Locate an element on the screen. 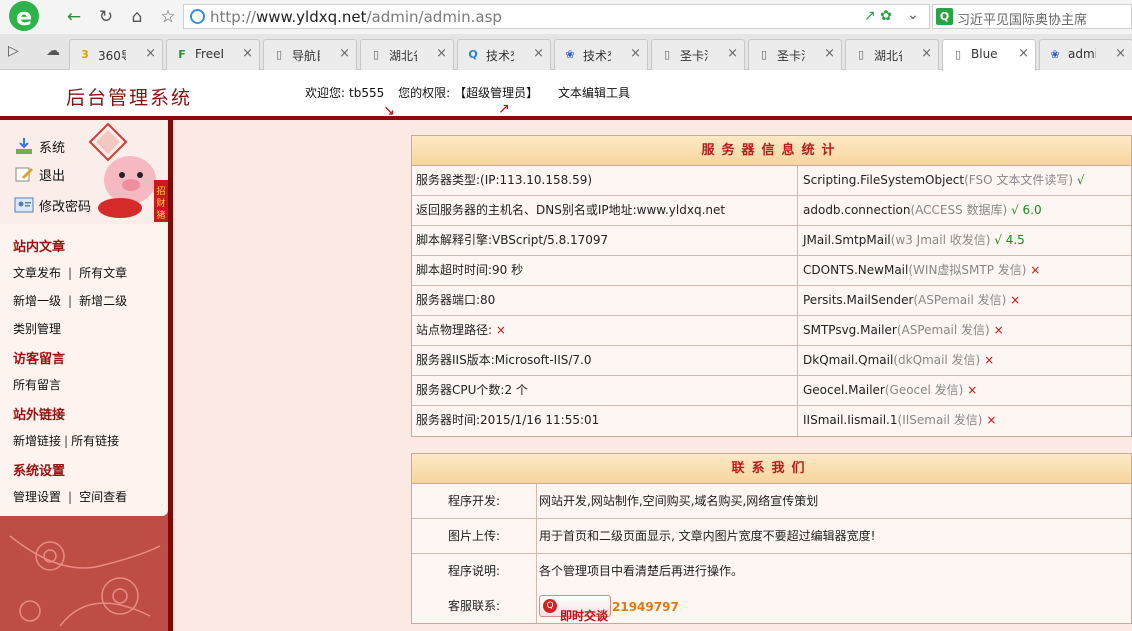 The width and height of the screenshot is (1132, 631). menu-change-password: 修改密码 is located at coordinates (52, 205).